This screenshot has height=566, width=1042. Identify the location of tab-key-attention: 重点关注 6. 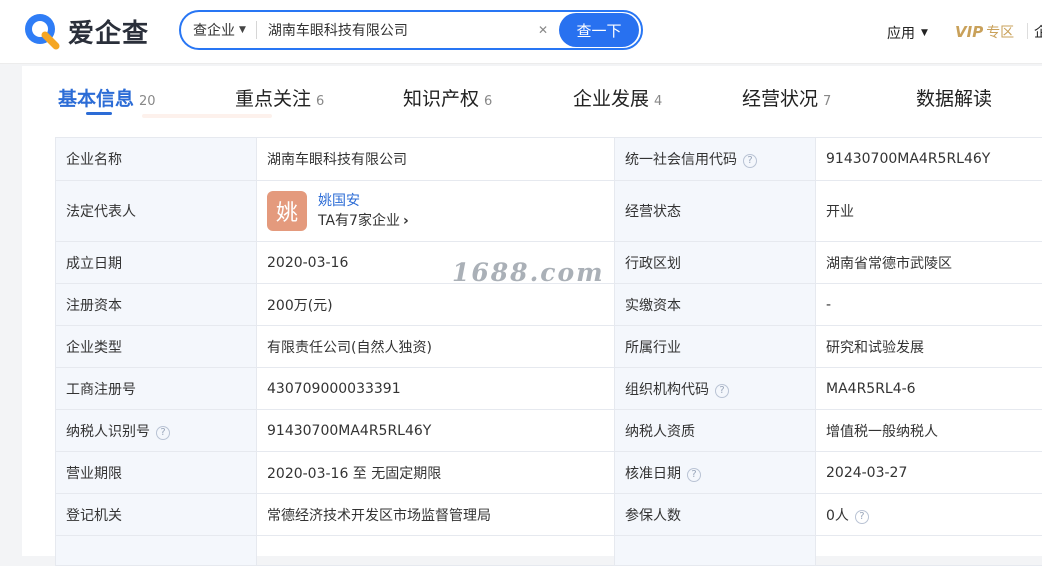
(279, 97).